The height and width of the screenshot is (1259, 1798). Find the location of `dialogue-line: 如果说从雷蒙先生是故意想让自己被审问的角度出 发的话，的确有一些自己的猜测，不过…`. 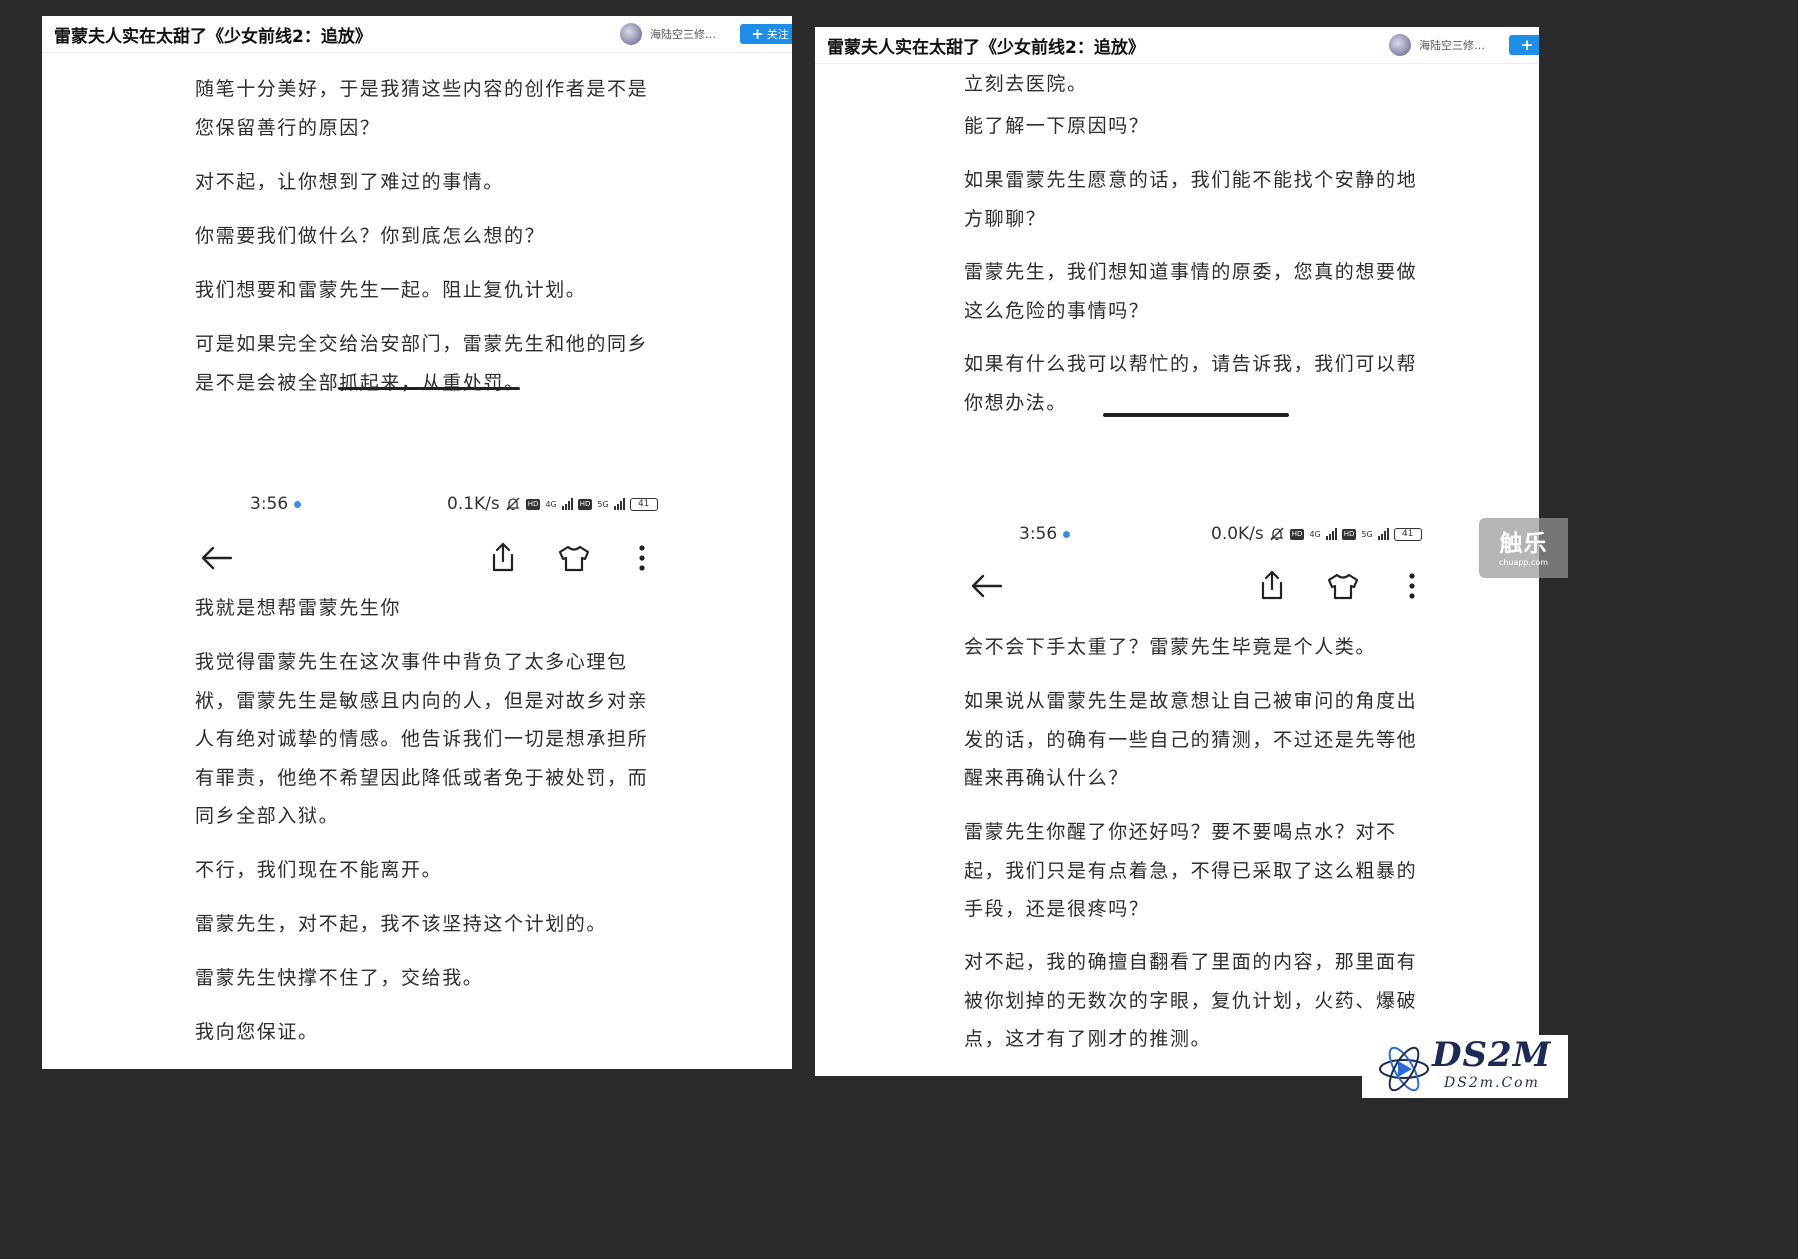

dialogue-line: 如果说从雷蒙先生是故意想让自己被审问的角度出 发的话，的确有一些自己的猜测，不过… is located at coordinates (1191, 739).